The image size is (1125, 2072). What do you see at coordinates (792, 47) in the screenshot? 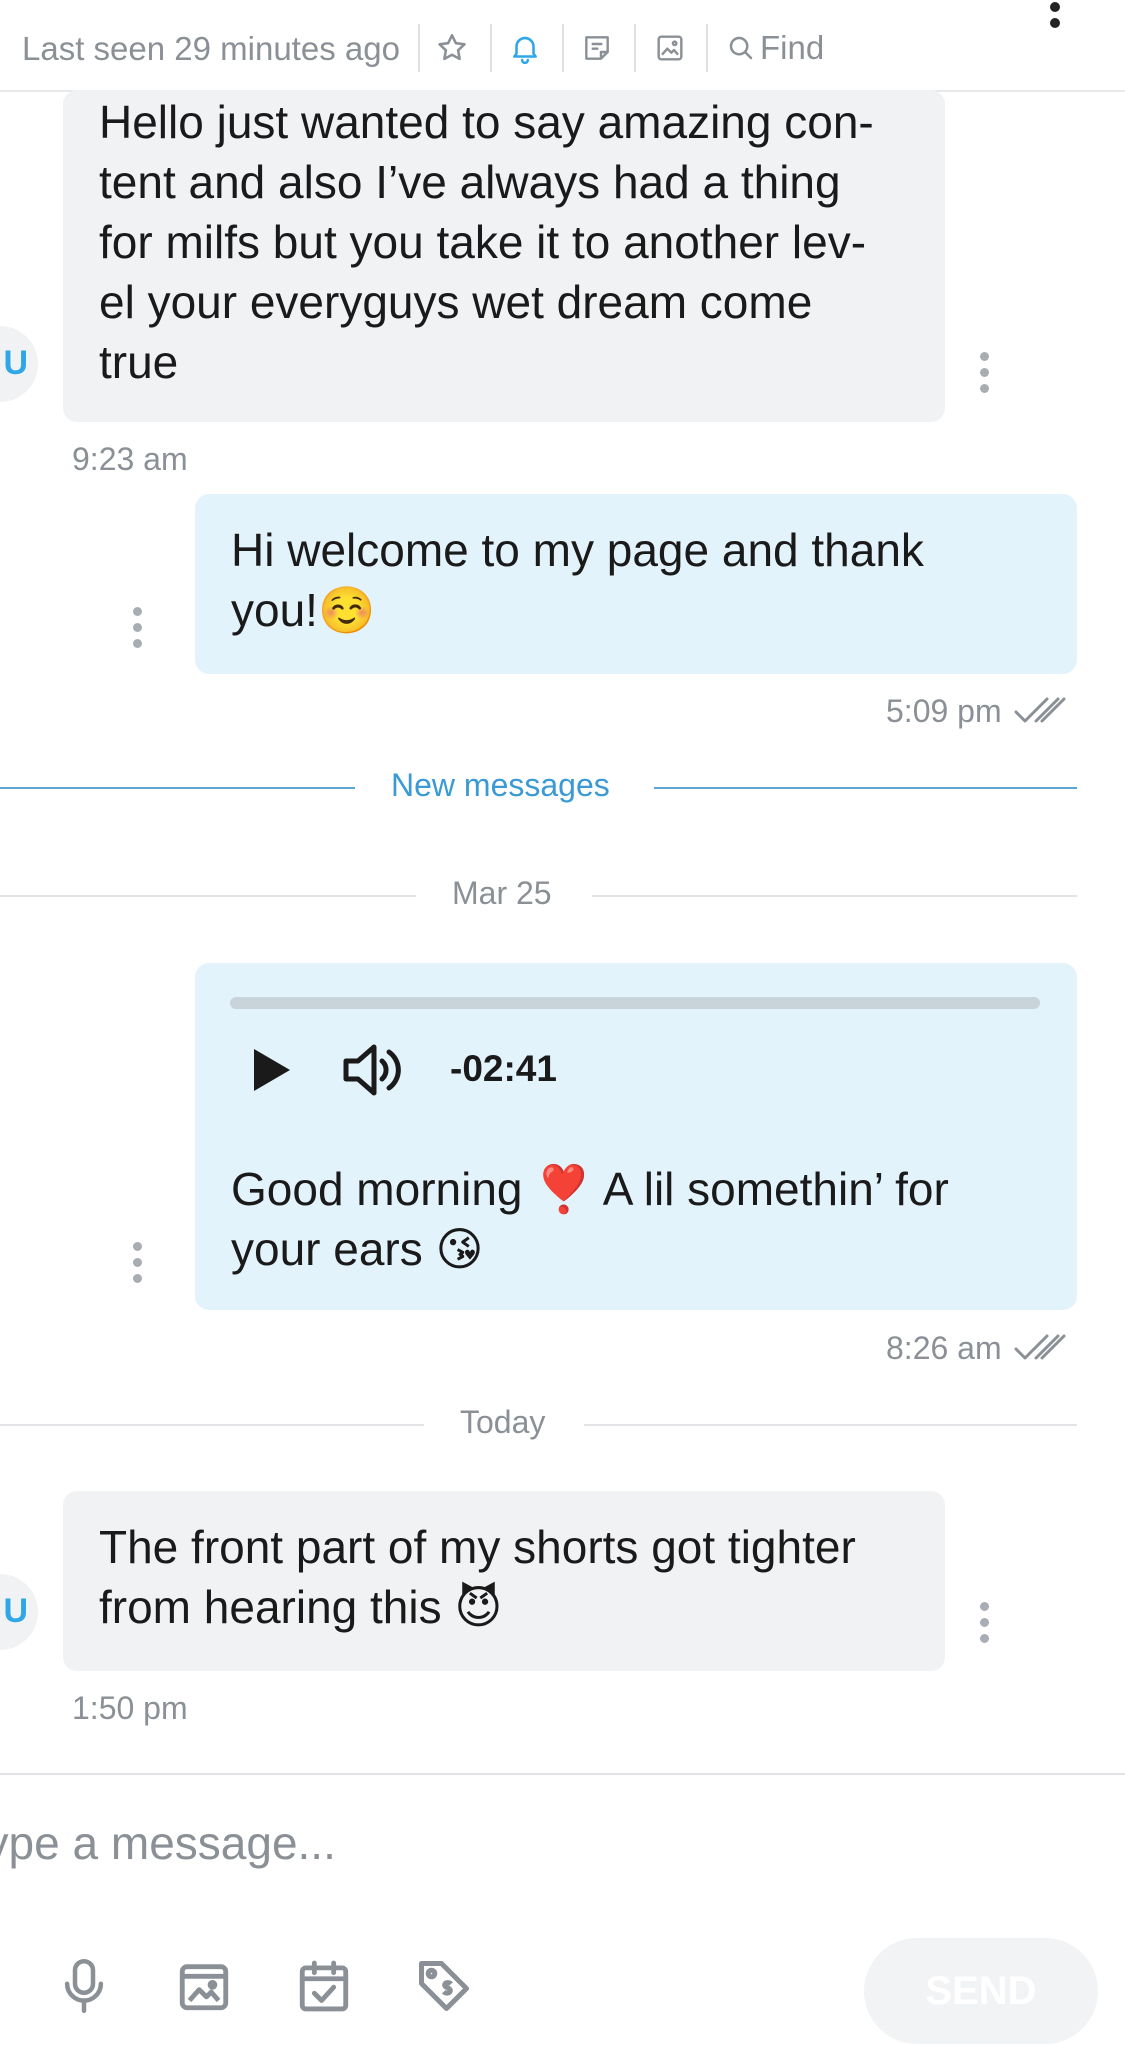
I see `find-label: Find` at bounding box center [792, 47].